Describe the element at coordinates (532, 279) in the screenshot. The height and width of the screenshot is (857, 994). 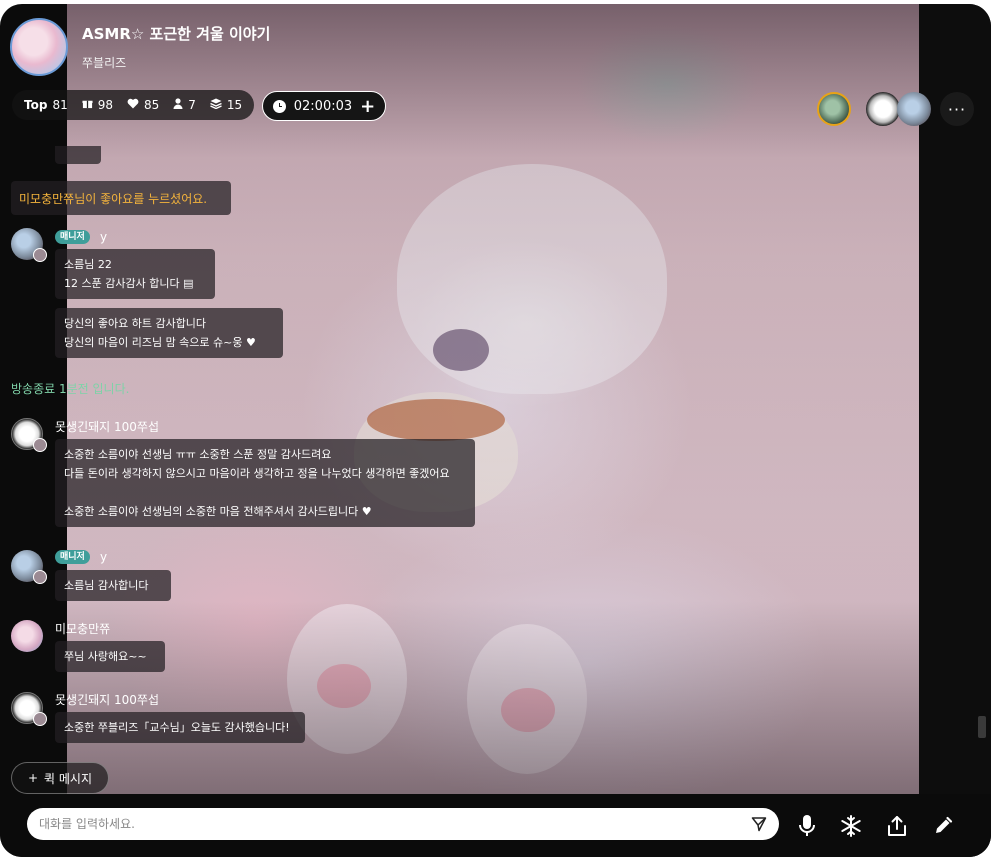
I see `bear-face-shape` at that location.